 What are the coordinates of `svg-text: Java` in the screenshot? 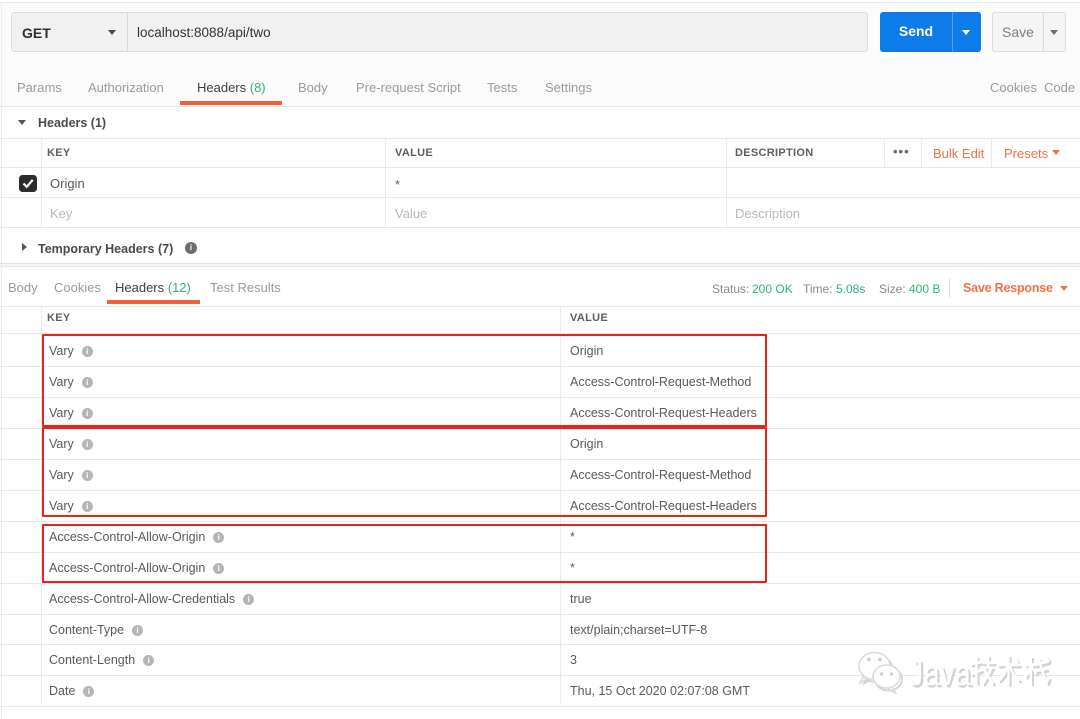 It's located at (940, 672).